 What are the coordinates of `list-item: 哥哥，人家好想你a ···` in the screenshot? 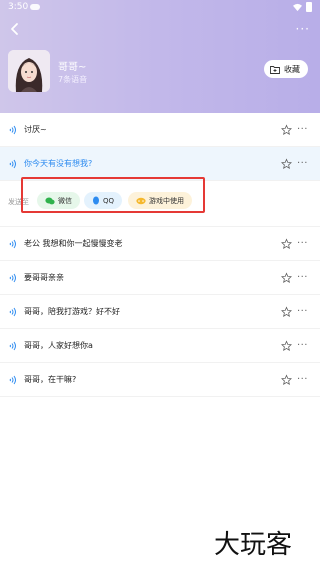 It's located at (160, 346).